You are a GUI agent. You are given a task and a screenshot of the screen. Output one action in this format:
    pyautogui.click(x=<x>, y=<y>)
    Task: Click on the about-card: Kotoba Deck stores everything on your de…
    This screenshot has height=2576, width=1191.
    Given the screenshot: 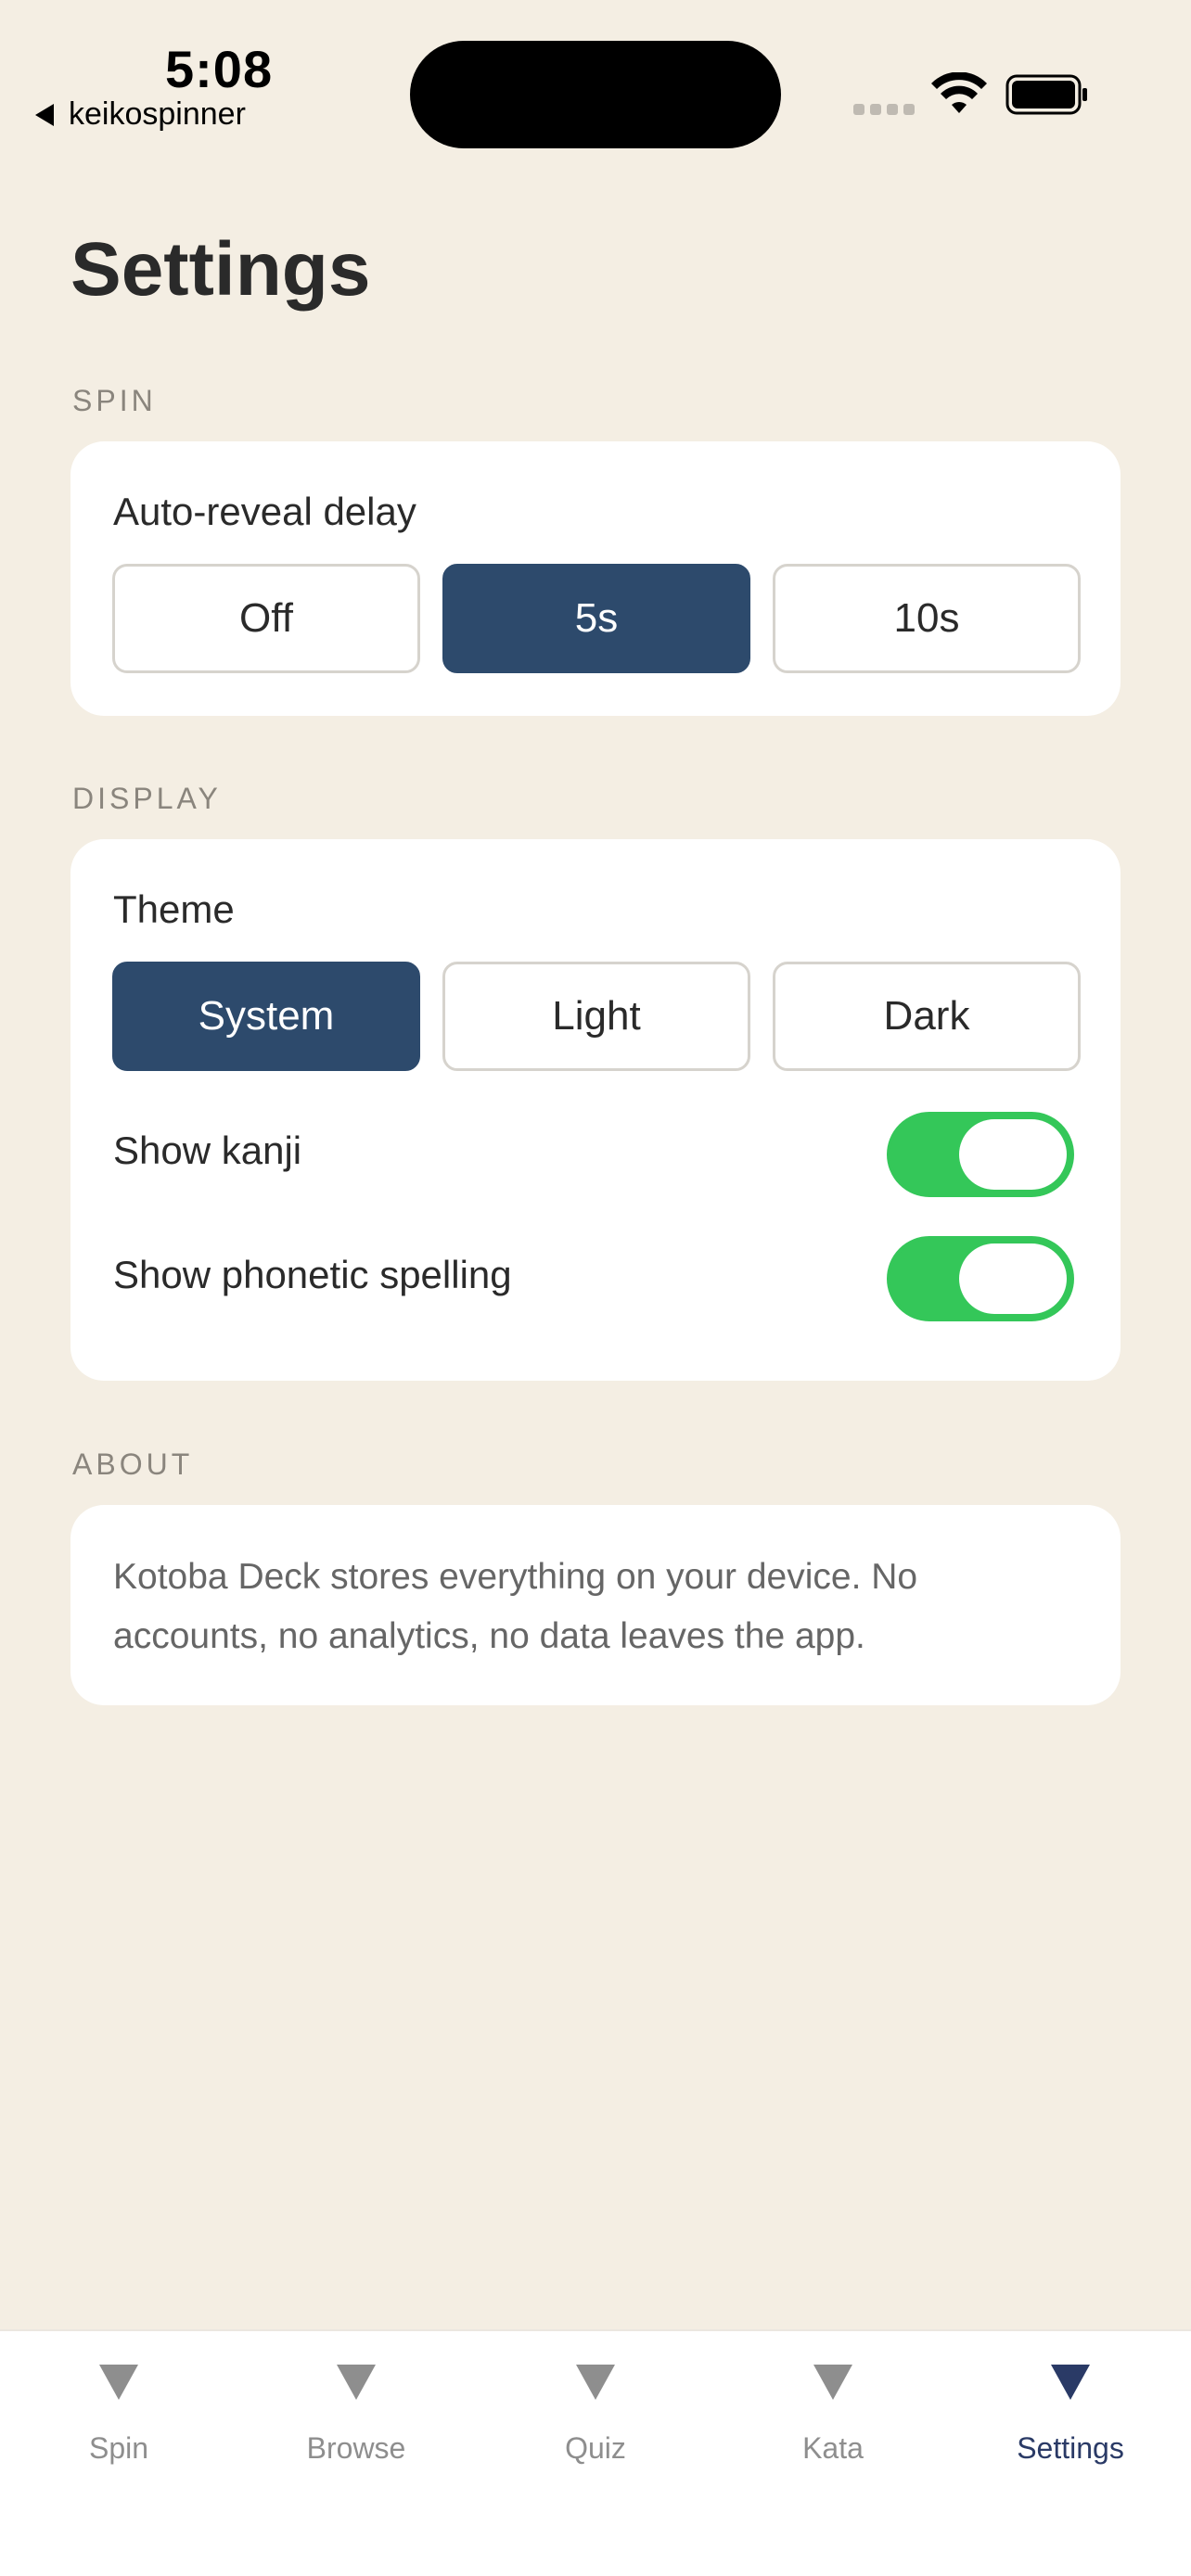 What is the action you would take?
    pyautogui.click(x=595, y=1605)
    